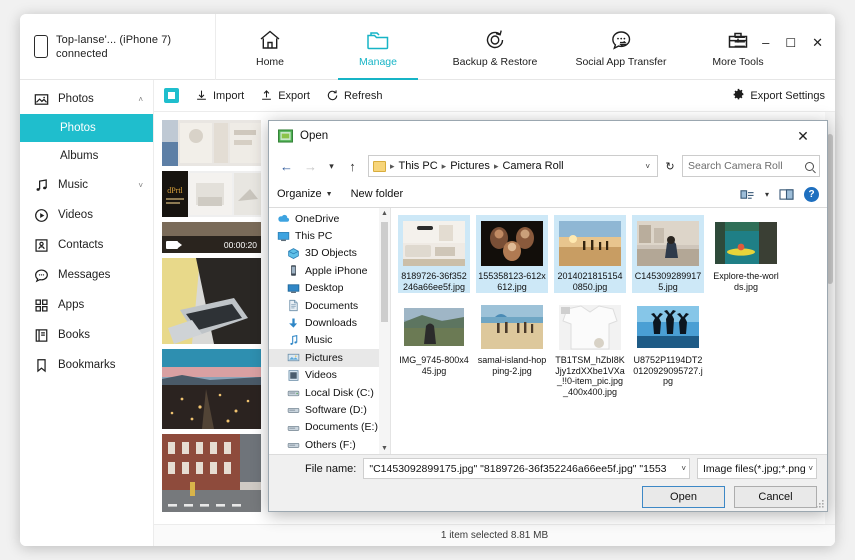 The image size is (855, 560). What do you see at coordinates (747, 194) in the screenshot?
I see `view-mode-icon` at bounding box center [747, 194].